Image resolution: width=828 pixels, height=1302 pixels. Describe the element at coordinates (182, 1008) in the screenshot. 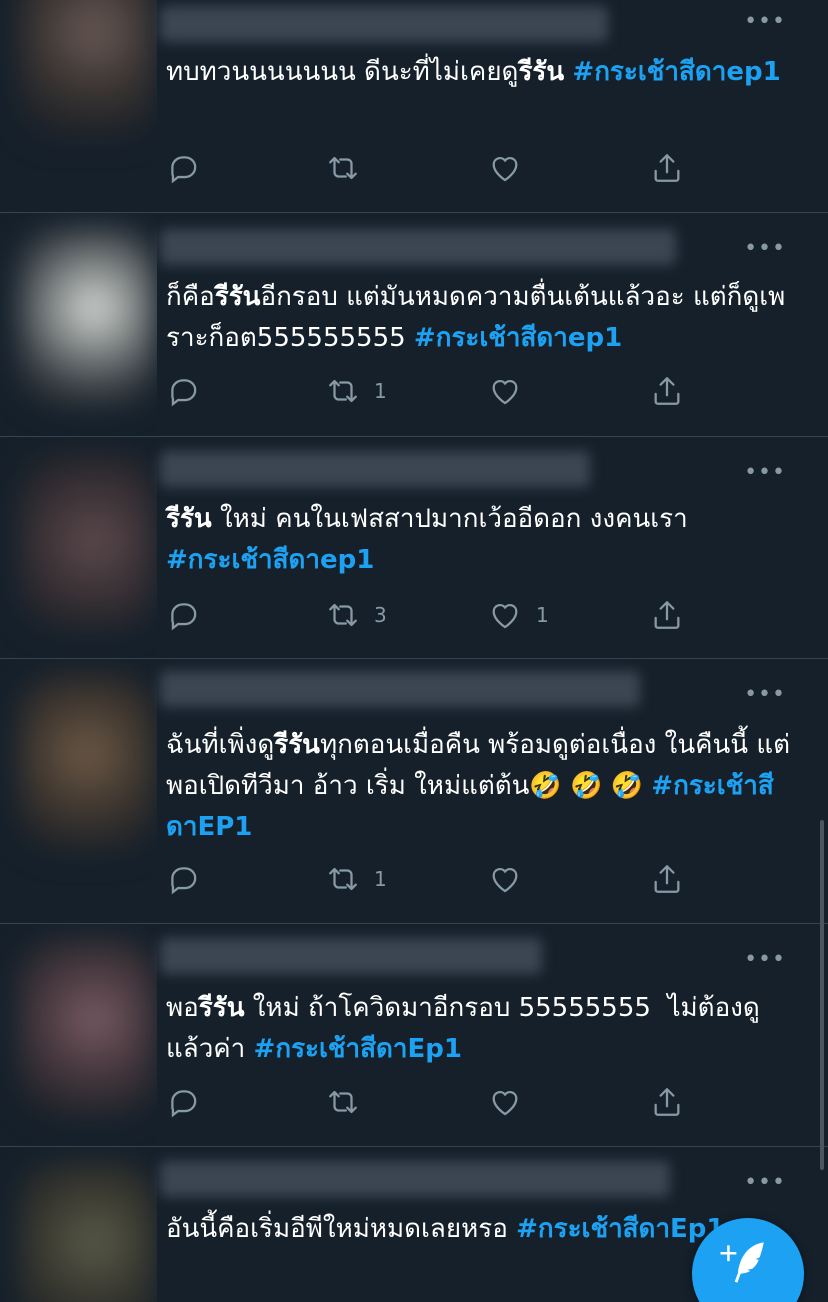

I see `tweet-text-segment: พอ` at that location.